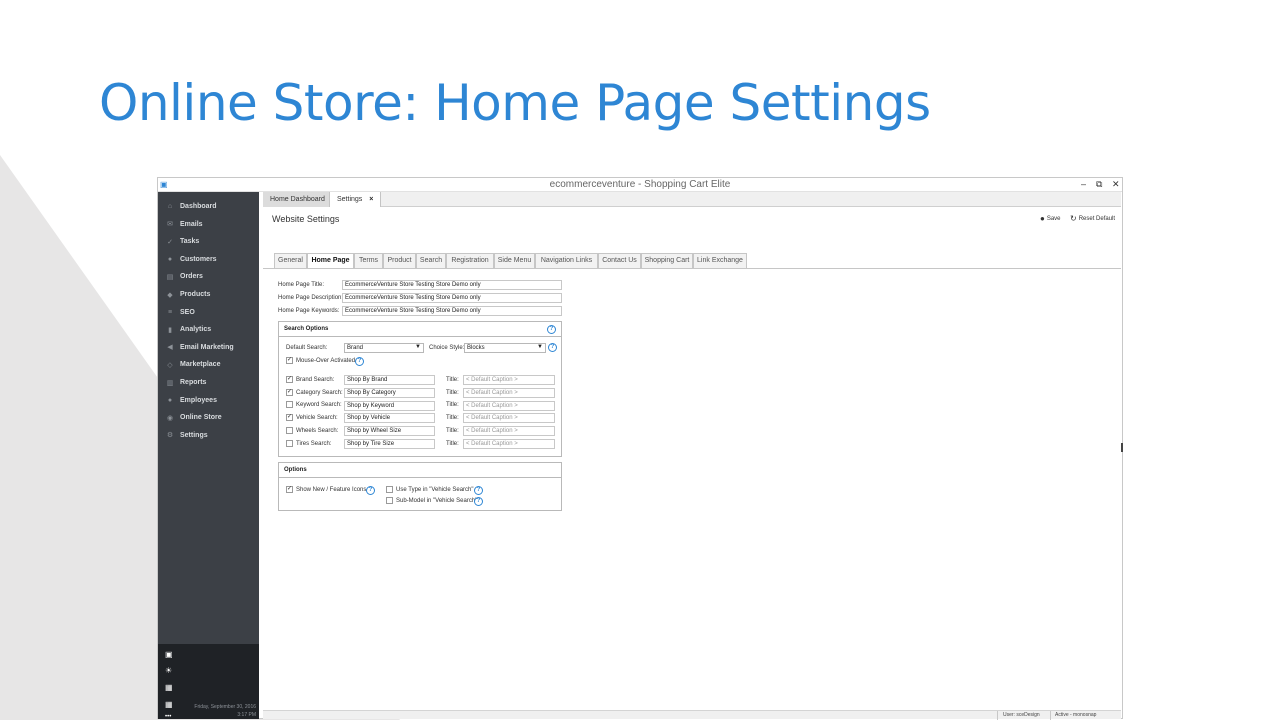  I want to click on home-page-title-label: Home Page Title:, so click(301, 285).